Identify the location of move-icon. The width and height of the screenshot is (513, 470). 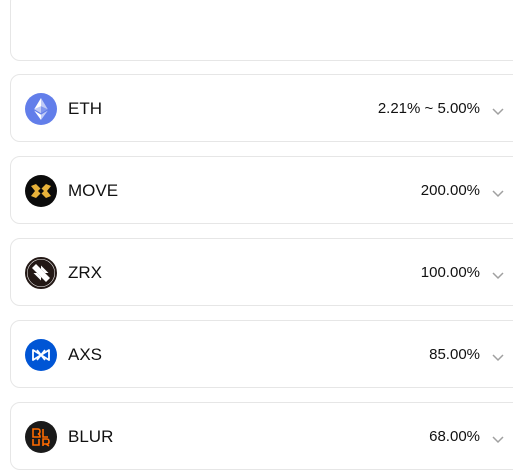
(41, 191).